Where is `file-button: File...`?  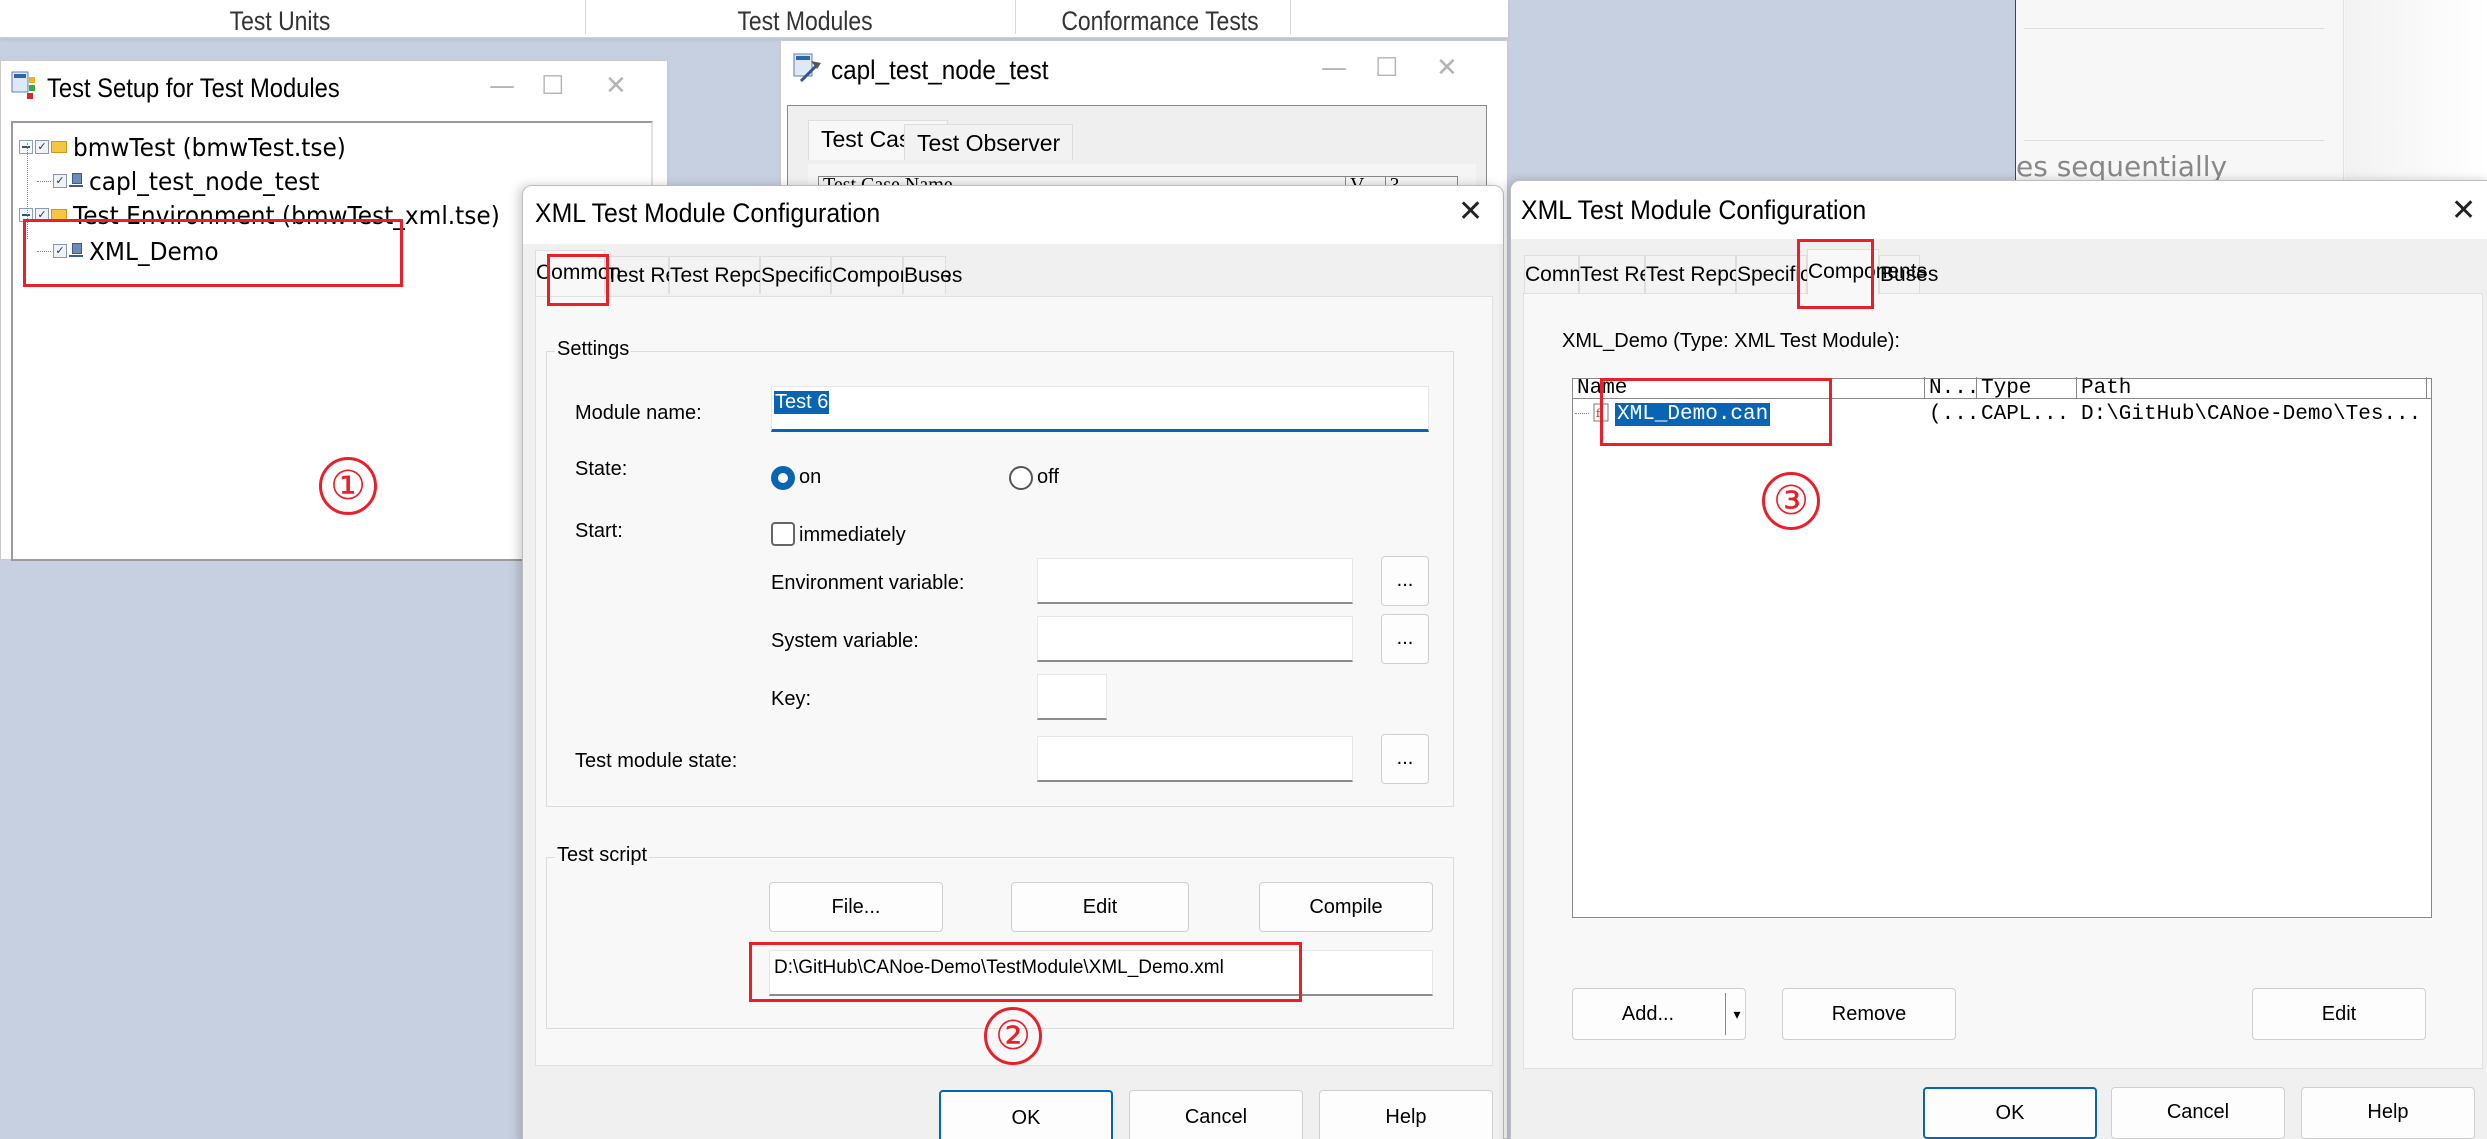 file-button: File... is located at coordinates (856, 907).